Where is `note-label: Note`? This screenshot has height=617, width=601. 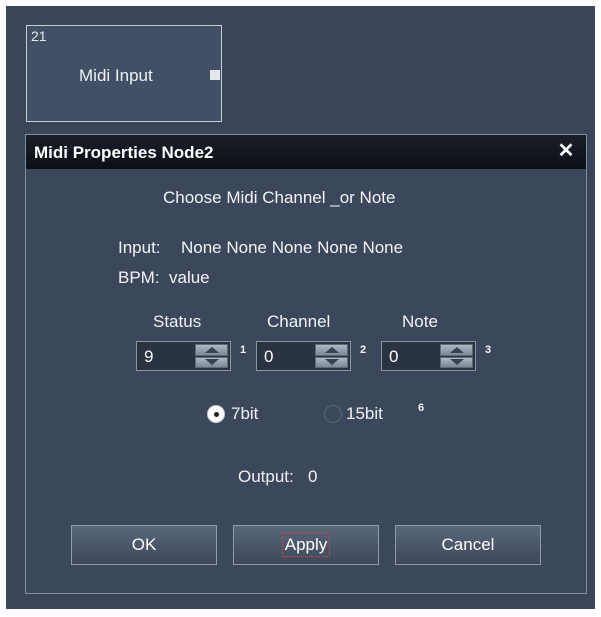 note-label: Note is located at coordinates (420, 321).